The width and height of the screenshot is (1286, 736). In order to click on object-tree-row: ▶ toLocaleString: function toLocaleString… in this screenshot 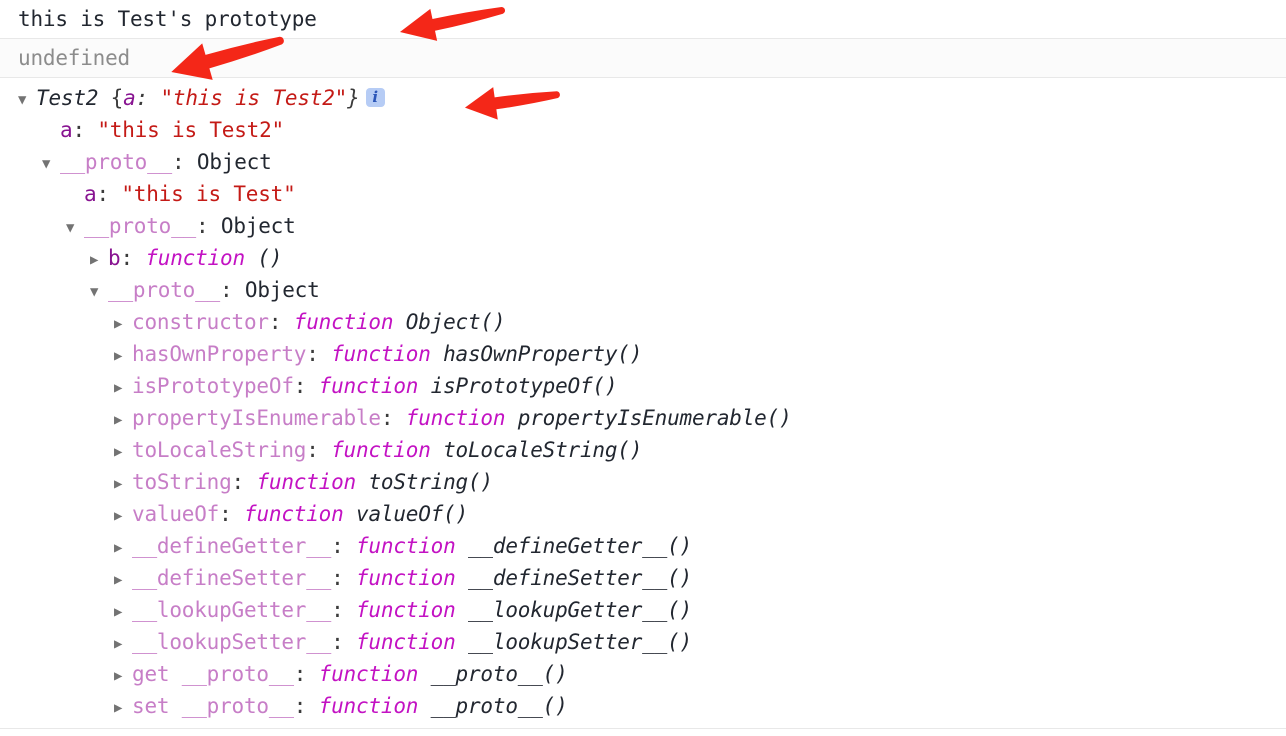, I will do `click(643, 450)`.